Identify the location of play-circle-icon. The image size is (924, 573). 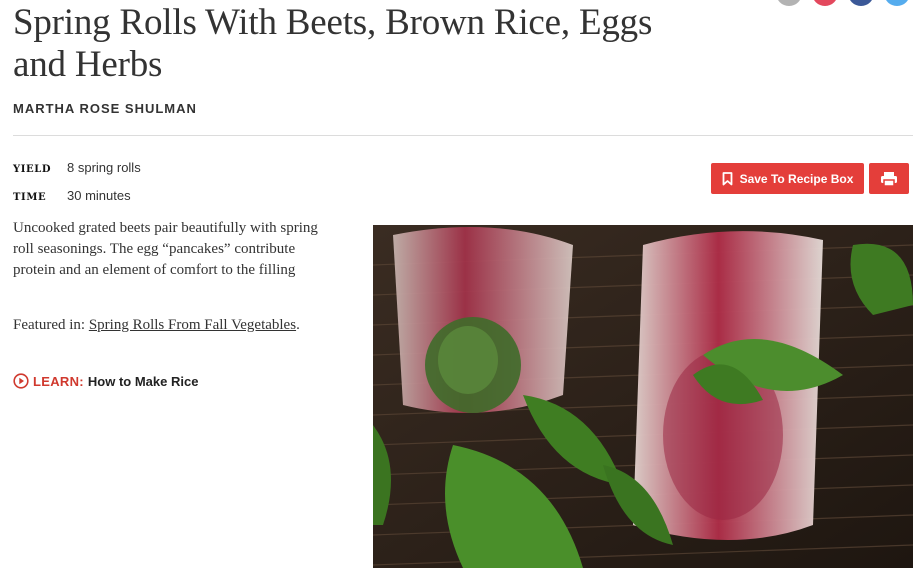
(21, 381).